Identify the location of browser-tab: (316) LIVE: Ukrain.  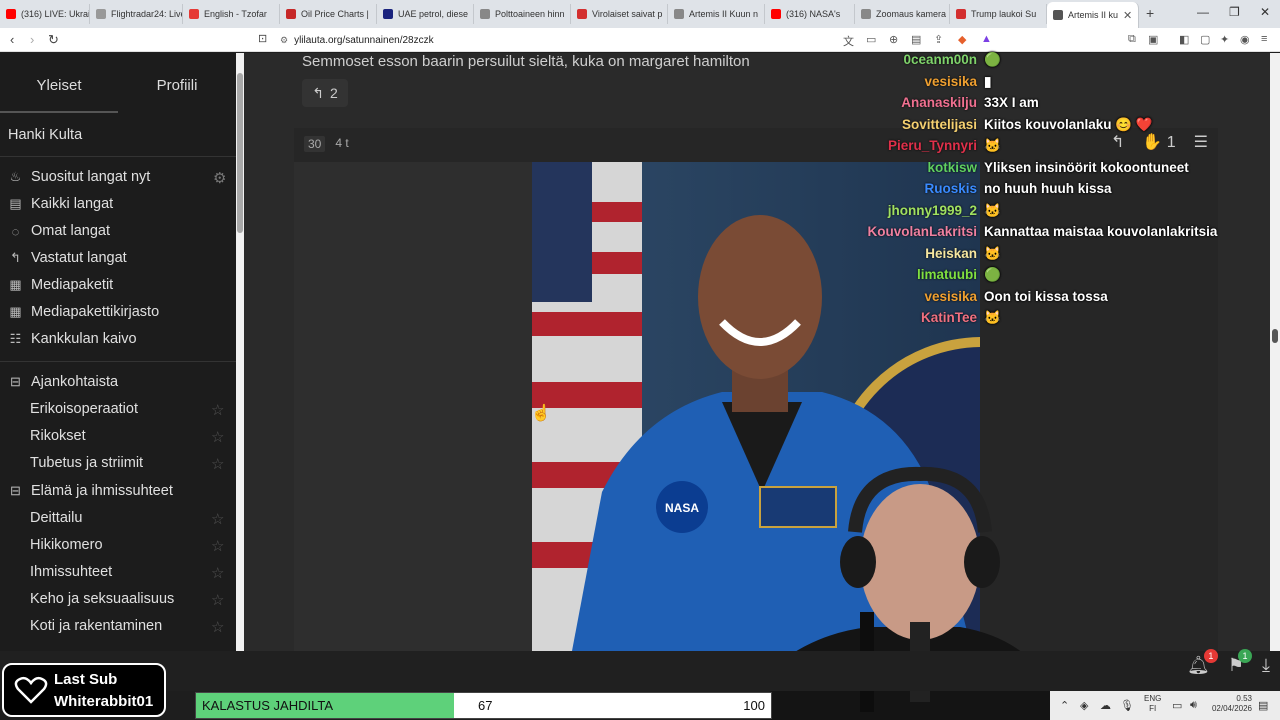
(45, 14).